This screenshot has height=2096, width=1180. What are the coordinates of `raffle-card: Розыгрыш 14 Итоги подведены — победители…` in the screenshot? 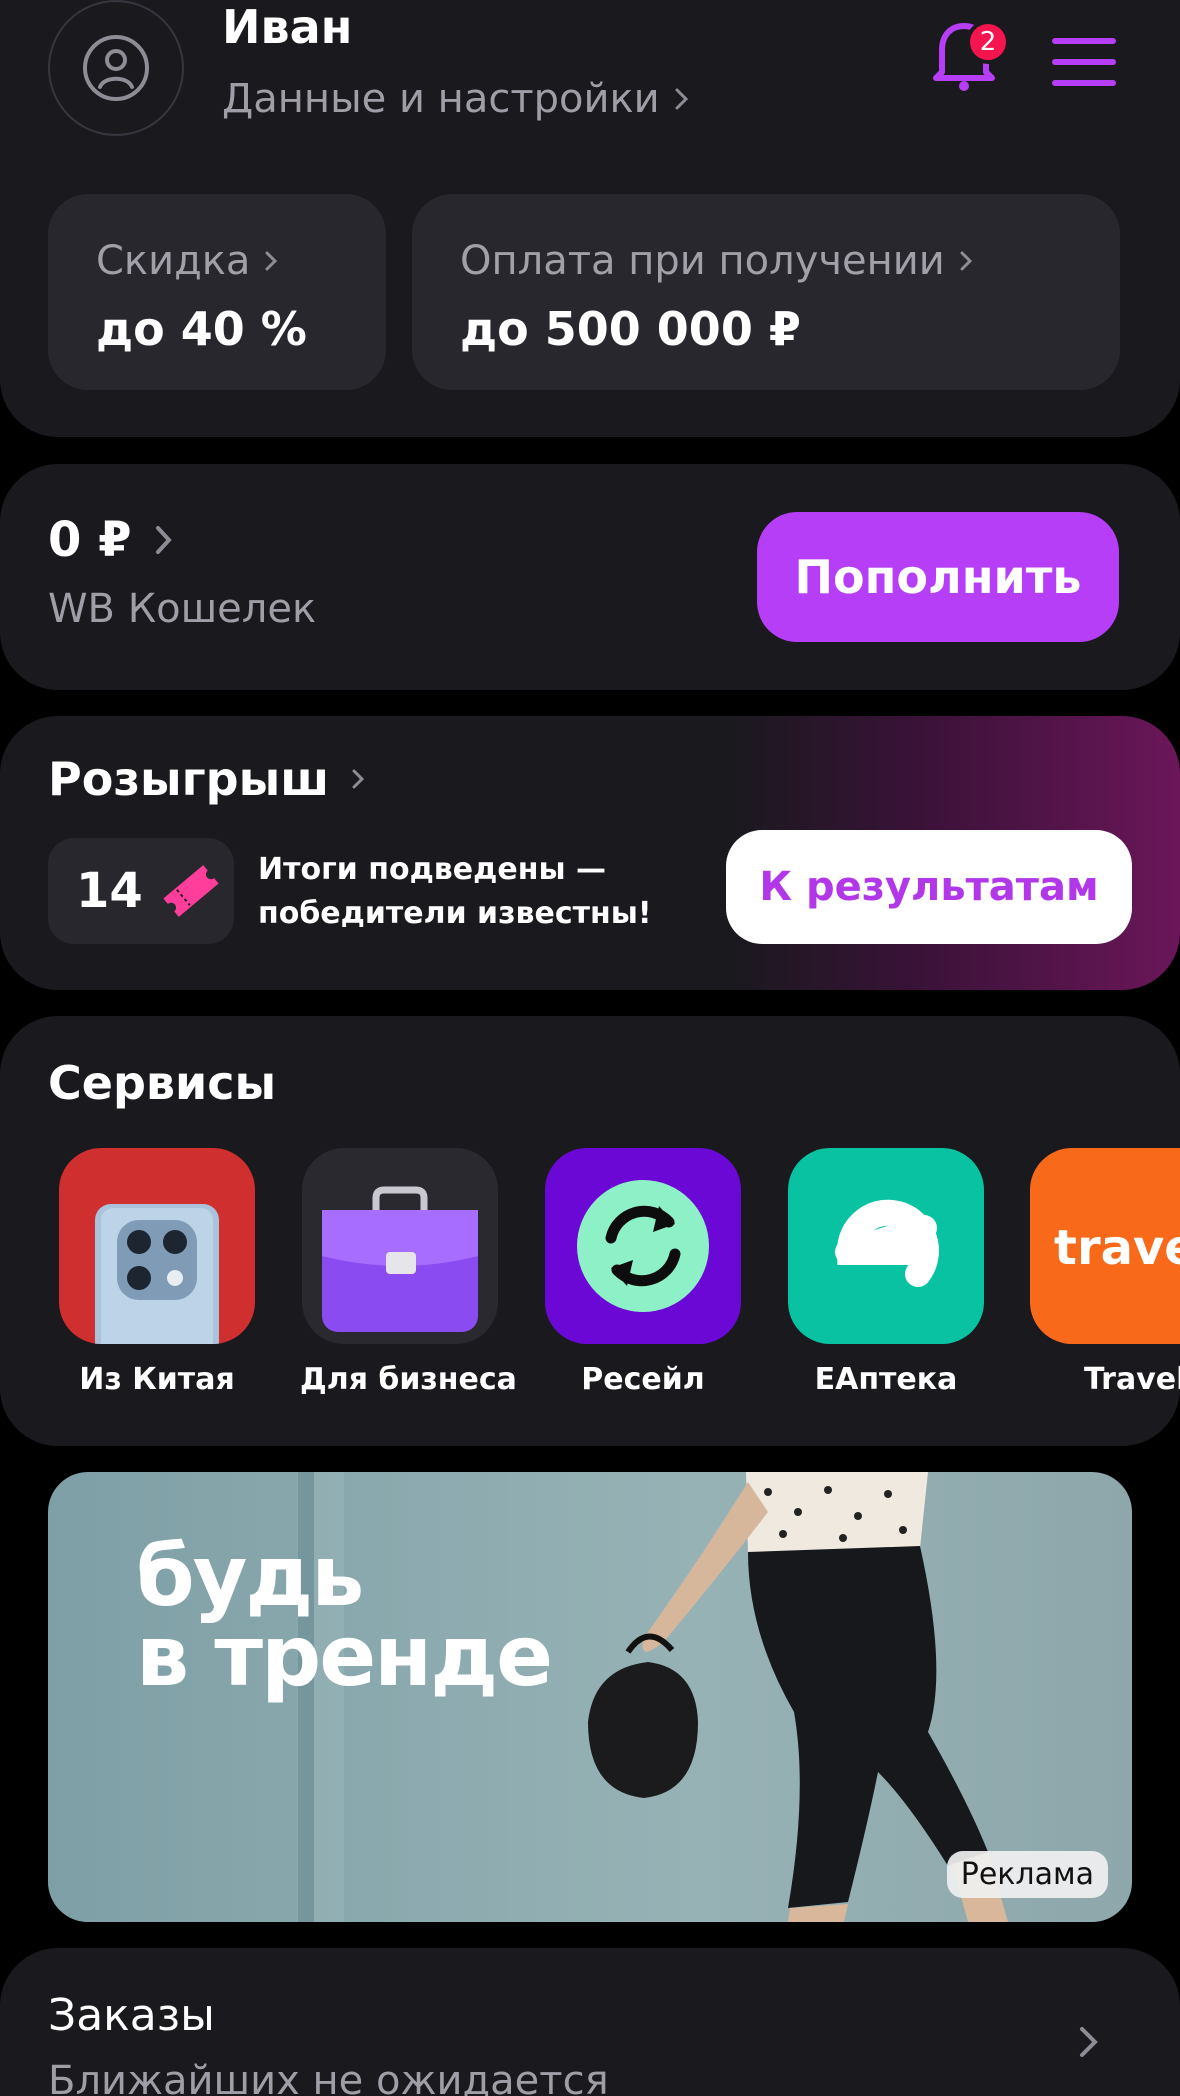 It's located at (590, 853).